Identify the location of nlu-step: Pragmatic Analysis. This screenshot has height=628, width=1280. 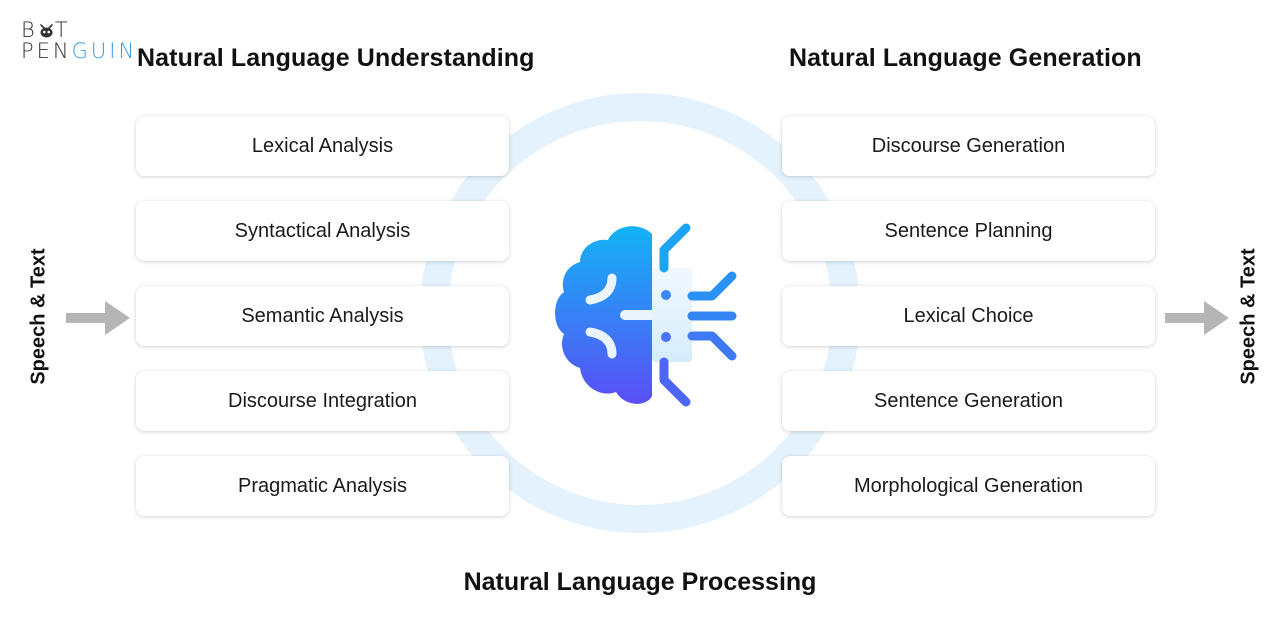
(322, 486).